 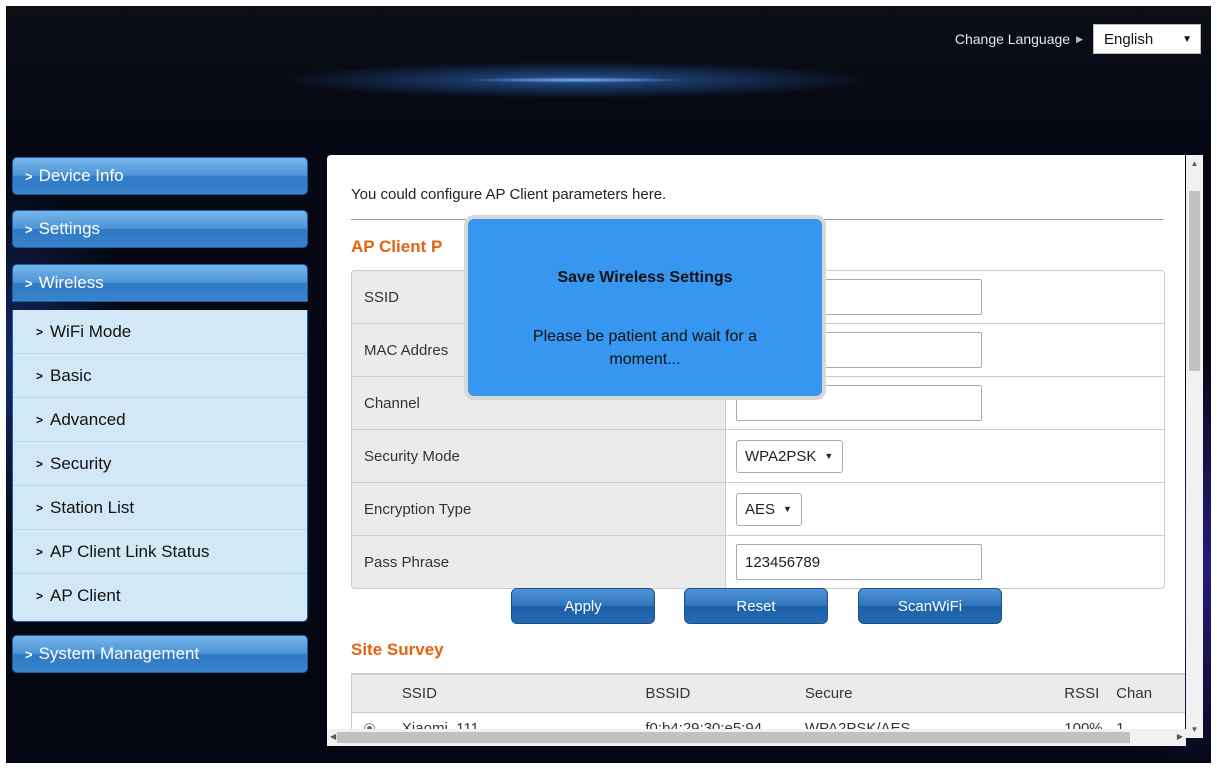 What do you see at coordinates (756, 606) in the screenshot?
I see `reset-button: Reset` at bounding box center [756, 606].